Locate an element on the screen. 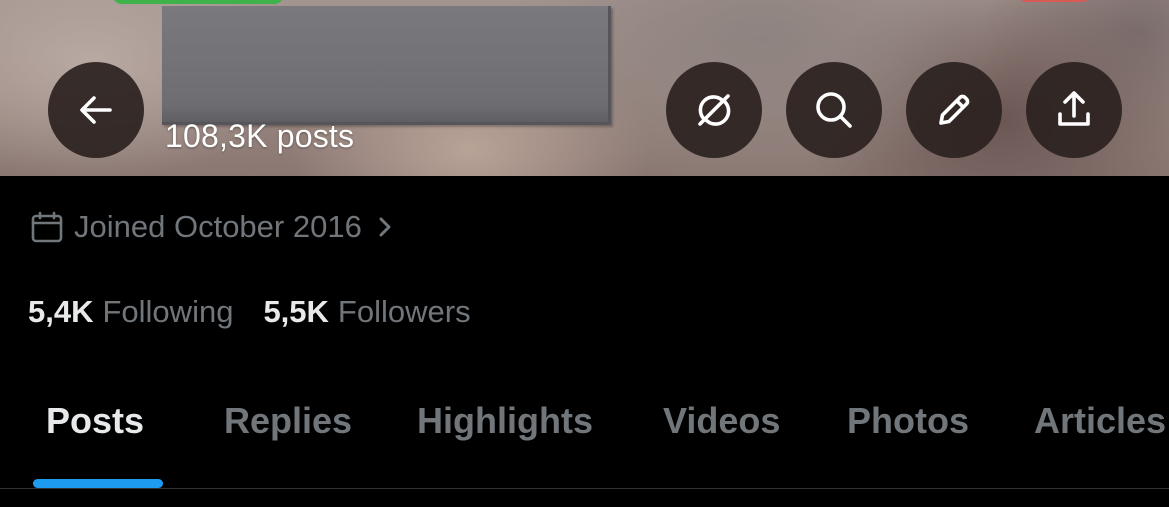 The height and width of the screenshot is (507, 1169). chevron-right-icon is located at coordinates (385, 227).